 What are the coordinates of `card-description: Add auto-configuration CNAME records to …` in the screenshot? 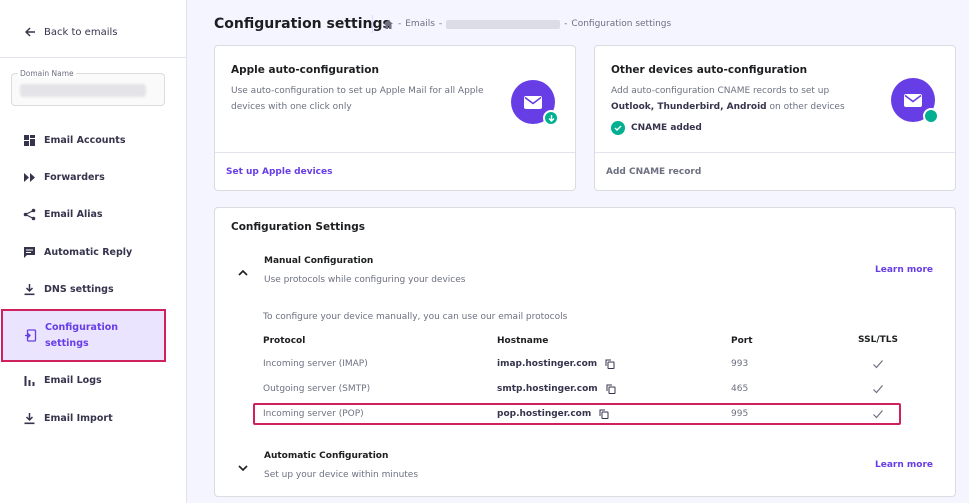 It's located at (728, 99).